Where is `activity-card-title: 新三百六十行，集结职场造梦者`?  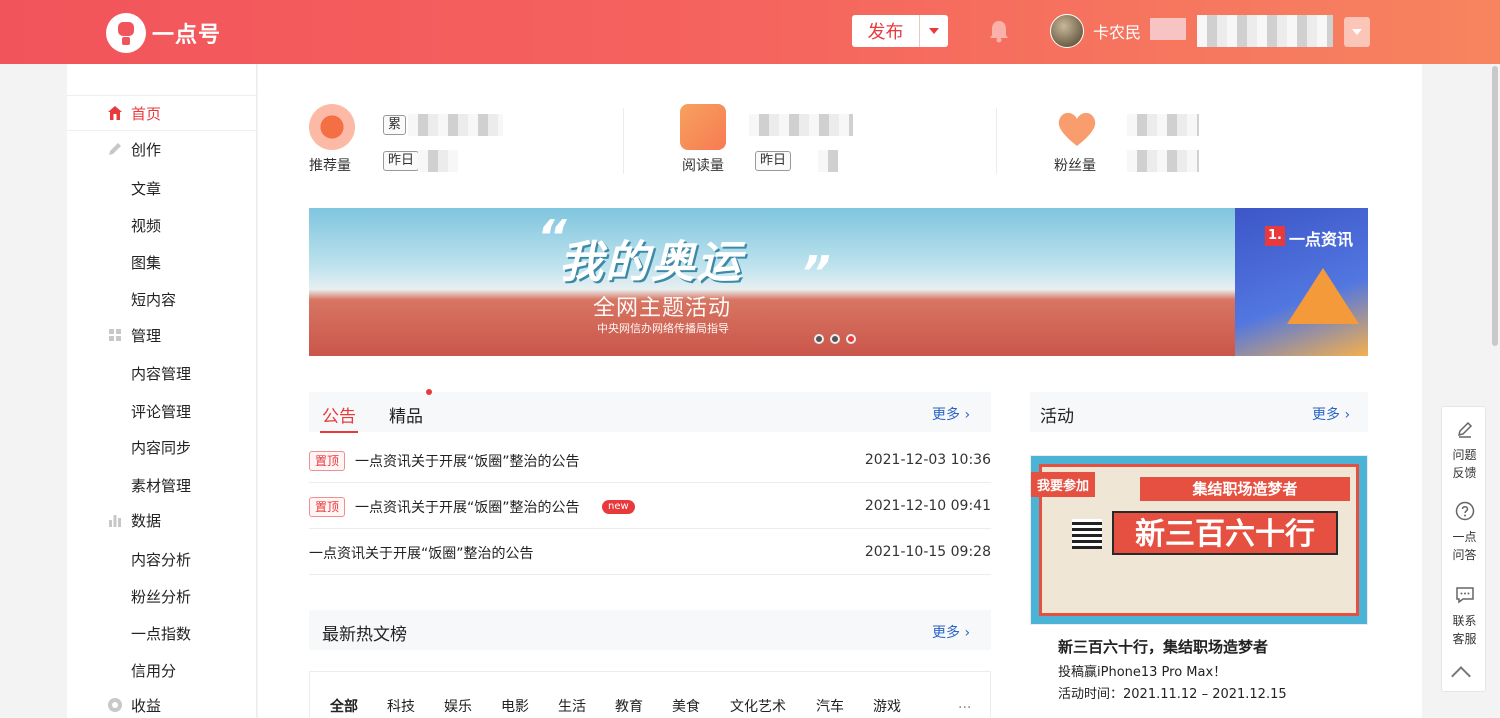 activity-card-title: 新三百六十行，集结职场造梦者 is located at coordinates (1163, 646).